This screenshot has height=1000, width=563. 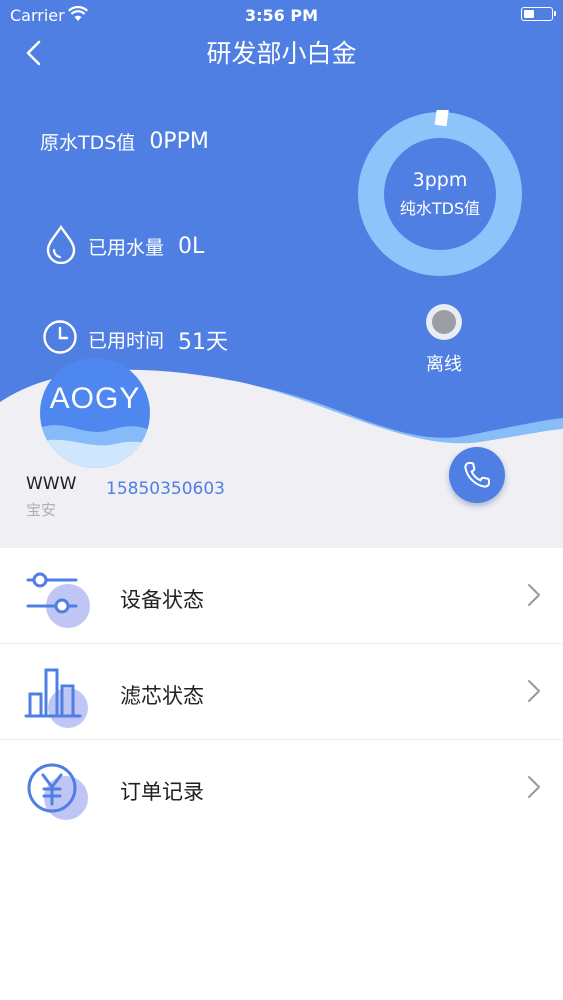 What do you see at coordinates (88, 143) in the screenshot?
I see `raw-tds-label: 原水TDS值` at bounding box center [88, 143].